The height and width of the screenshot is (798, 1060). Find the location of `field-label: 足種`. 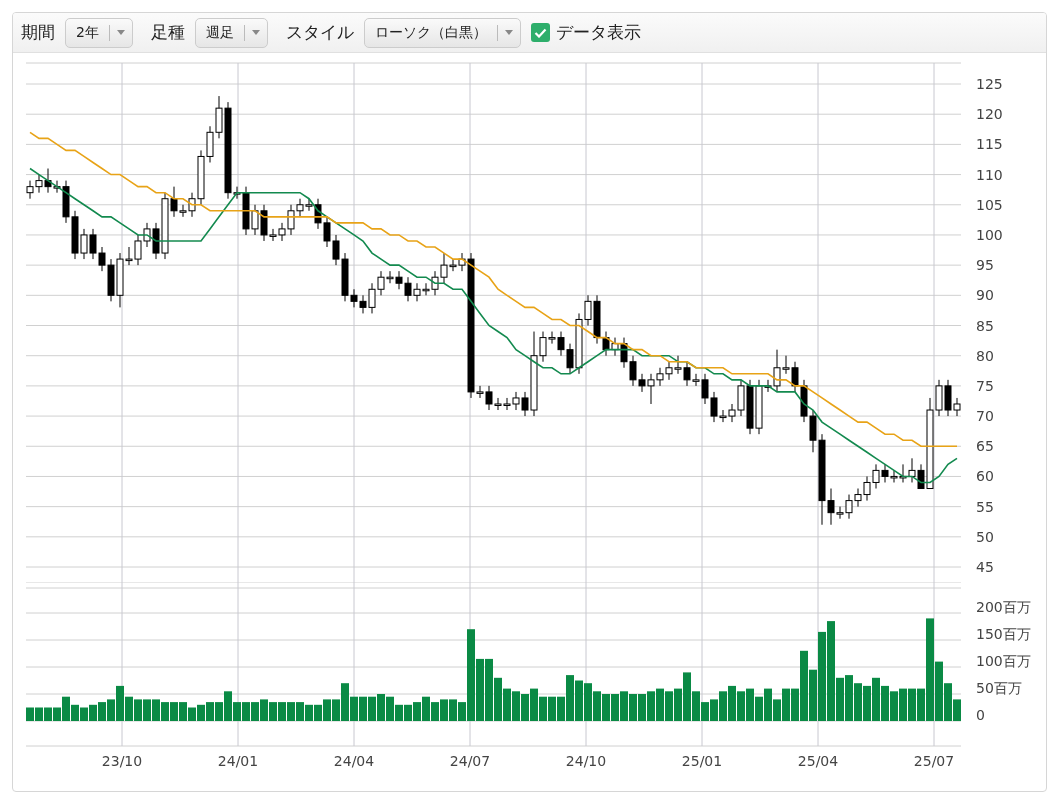

field-label: 足種 is located at coordinates (167, 32).